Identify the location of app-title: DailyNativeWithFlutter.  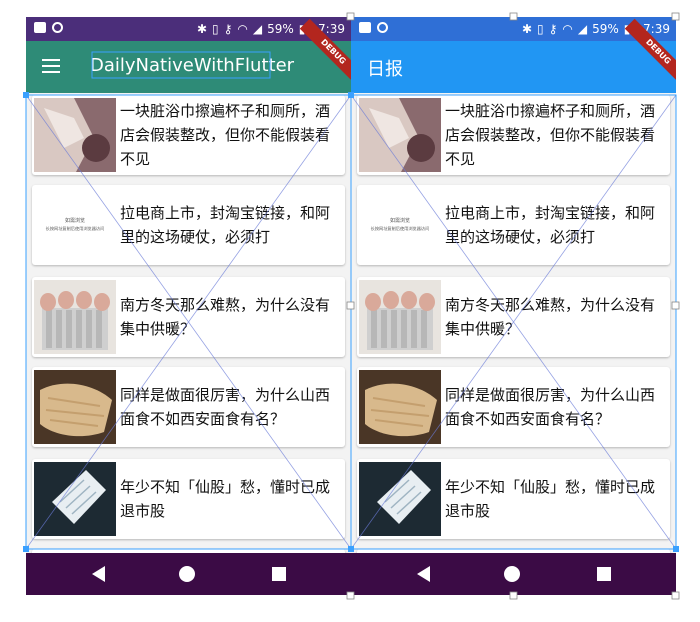
(192, 65).